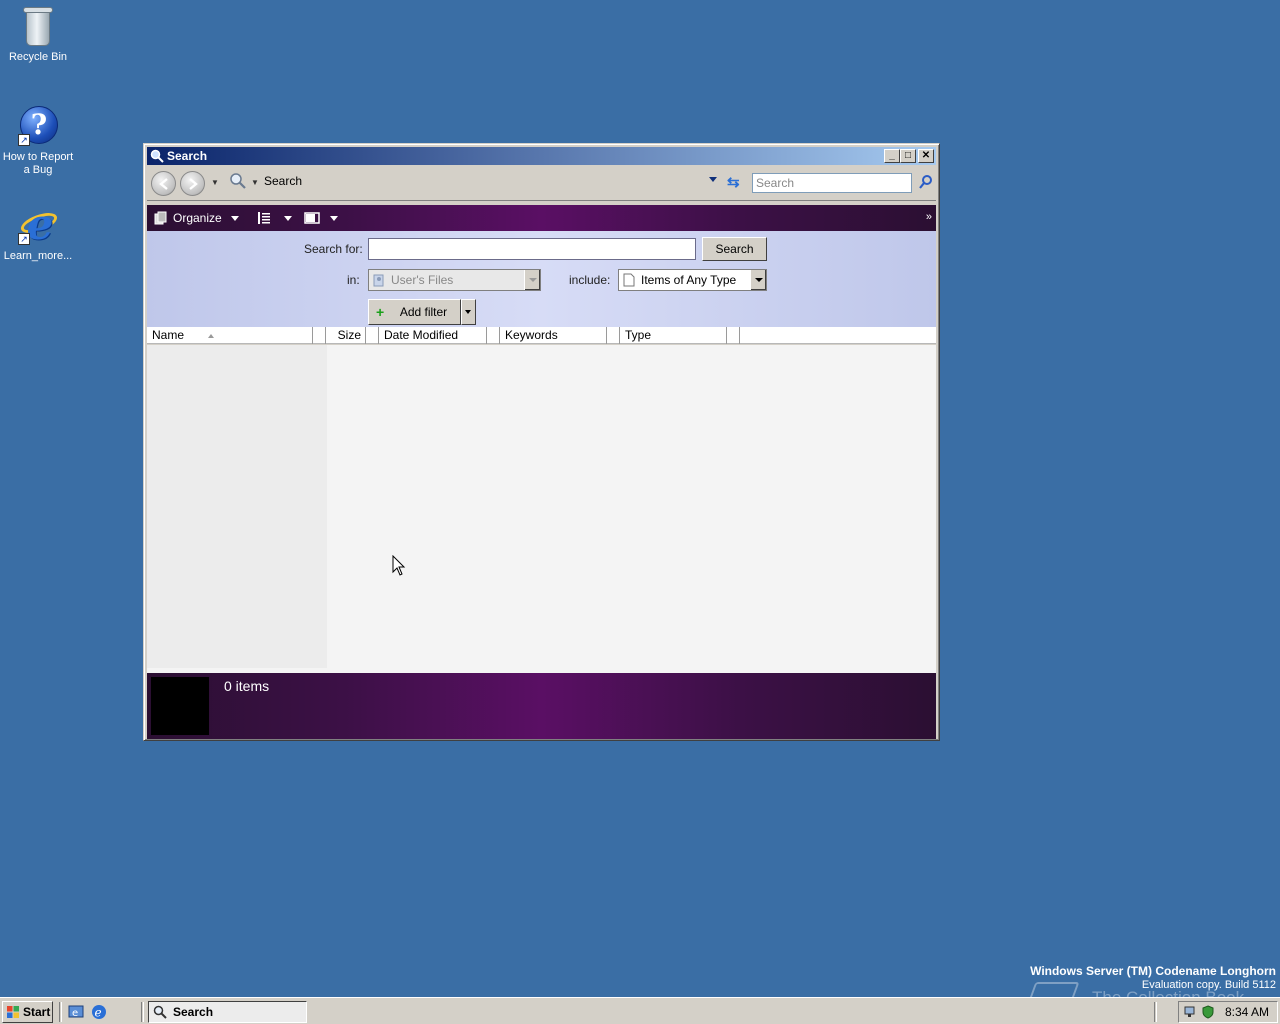 The width and height of the screenshot is (1280, 1024). I want to click on include-select: Items of Any Type, so click(692, 280).